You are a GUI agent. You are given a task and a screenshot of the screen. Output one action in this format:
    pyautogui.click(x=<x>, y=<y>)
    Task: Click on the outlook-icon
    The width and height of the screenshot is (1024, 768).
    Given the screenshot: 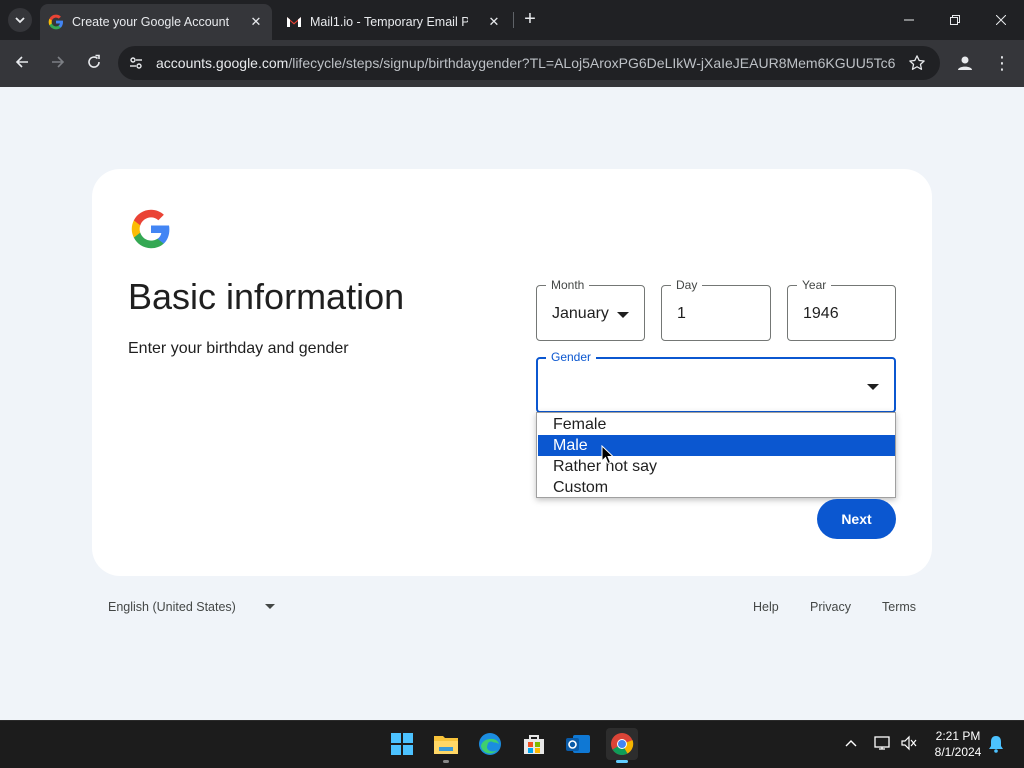 What is the action you would take?
    pyautogui.click(x=578, y=744)
    